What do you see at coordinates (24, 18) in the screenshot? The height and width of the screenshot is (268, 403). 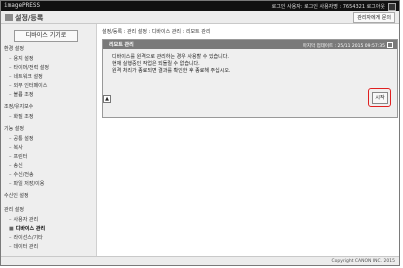 I see `page-title: 설정/등록` at bounding box center [24, 18].